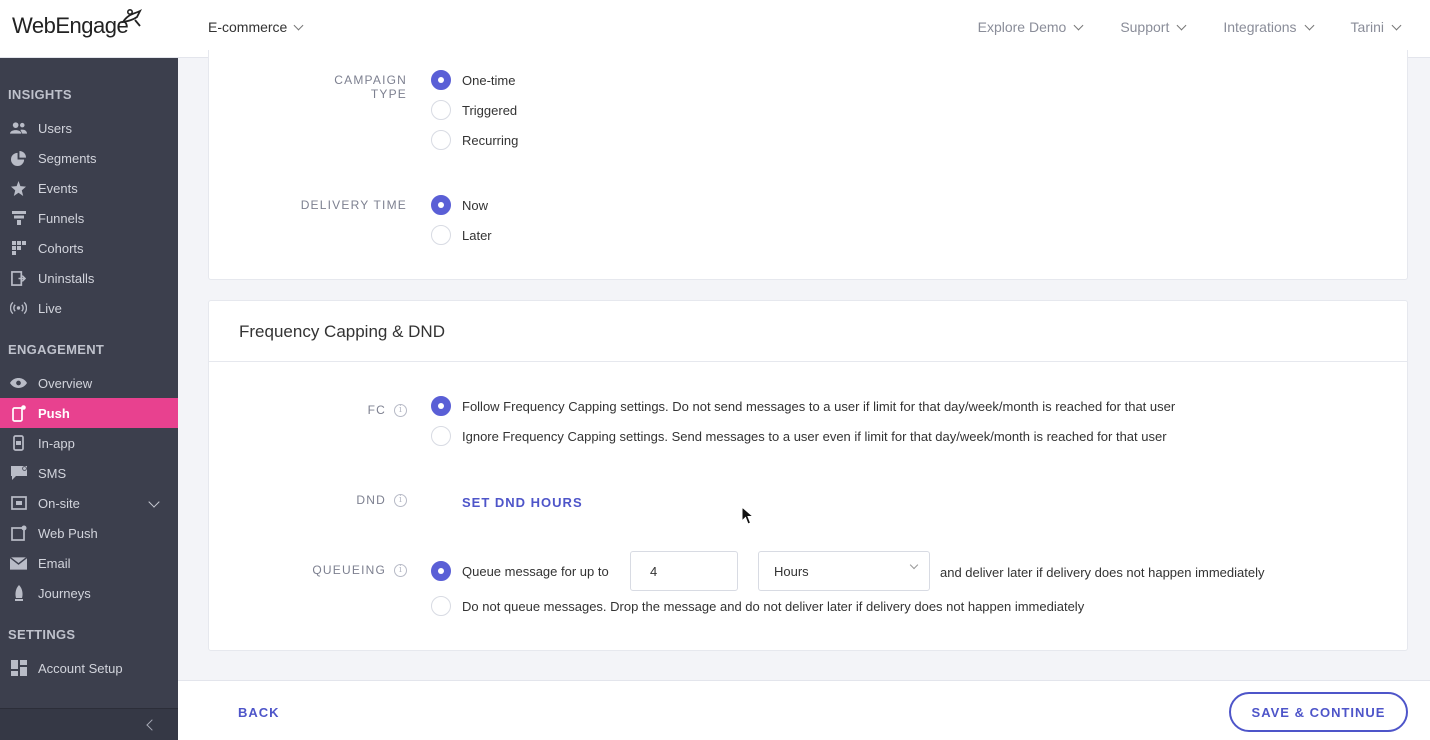 The width and height of the screenshot is (1430, 740). What do you see at coordinates (56, 349) in the screenshot?
I see `sidebar-section-engagement: ENGAGEMENT` at bounding box center [56, 349].